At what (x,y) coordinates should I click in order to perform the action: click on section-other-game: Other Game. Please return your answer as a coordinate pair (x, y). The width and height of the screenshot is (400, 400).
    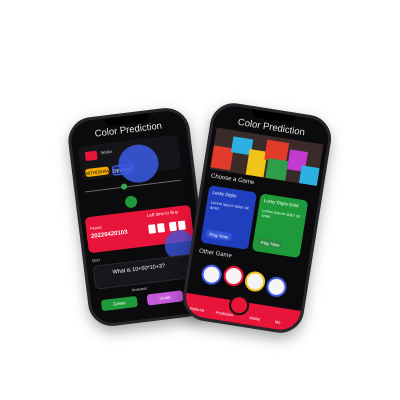
    Looking at the image, I should click on (215, 254).